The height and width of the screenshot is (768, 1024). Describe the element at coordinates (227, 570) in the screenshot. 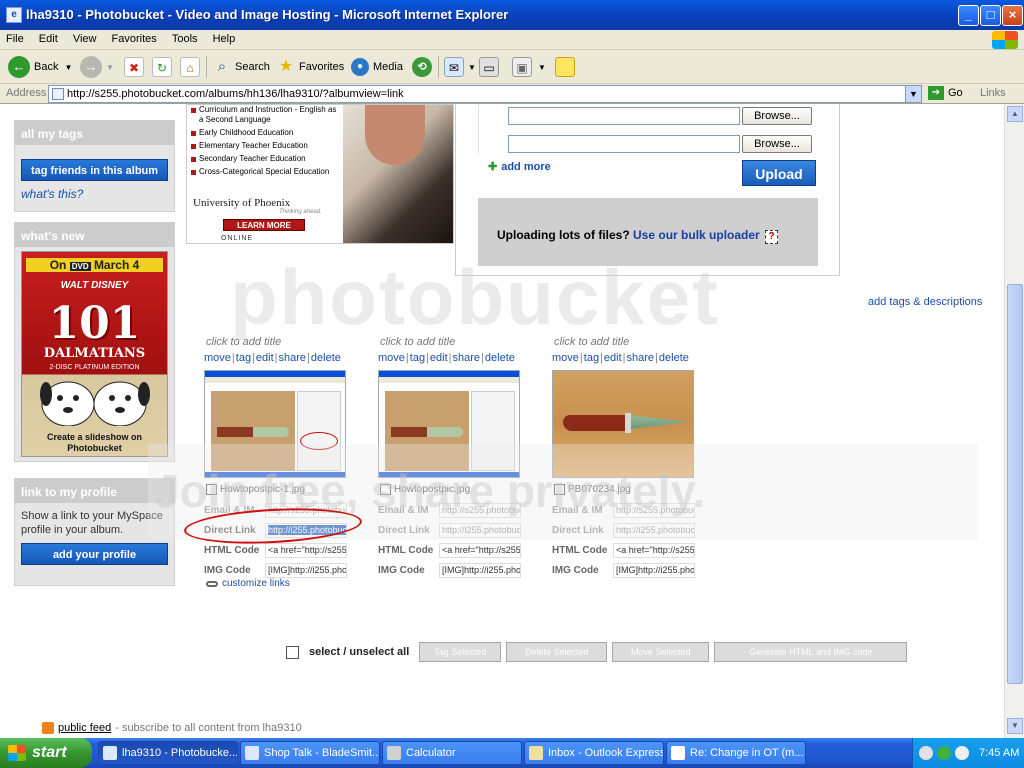

I see `img-code-label: IMG Code` at that location.